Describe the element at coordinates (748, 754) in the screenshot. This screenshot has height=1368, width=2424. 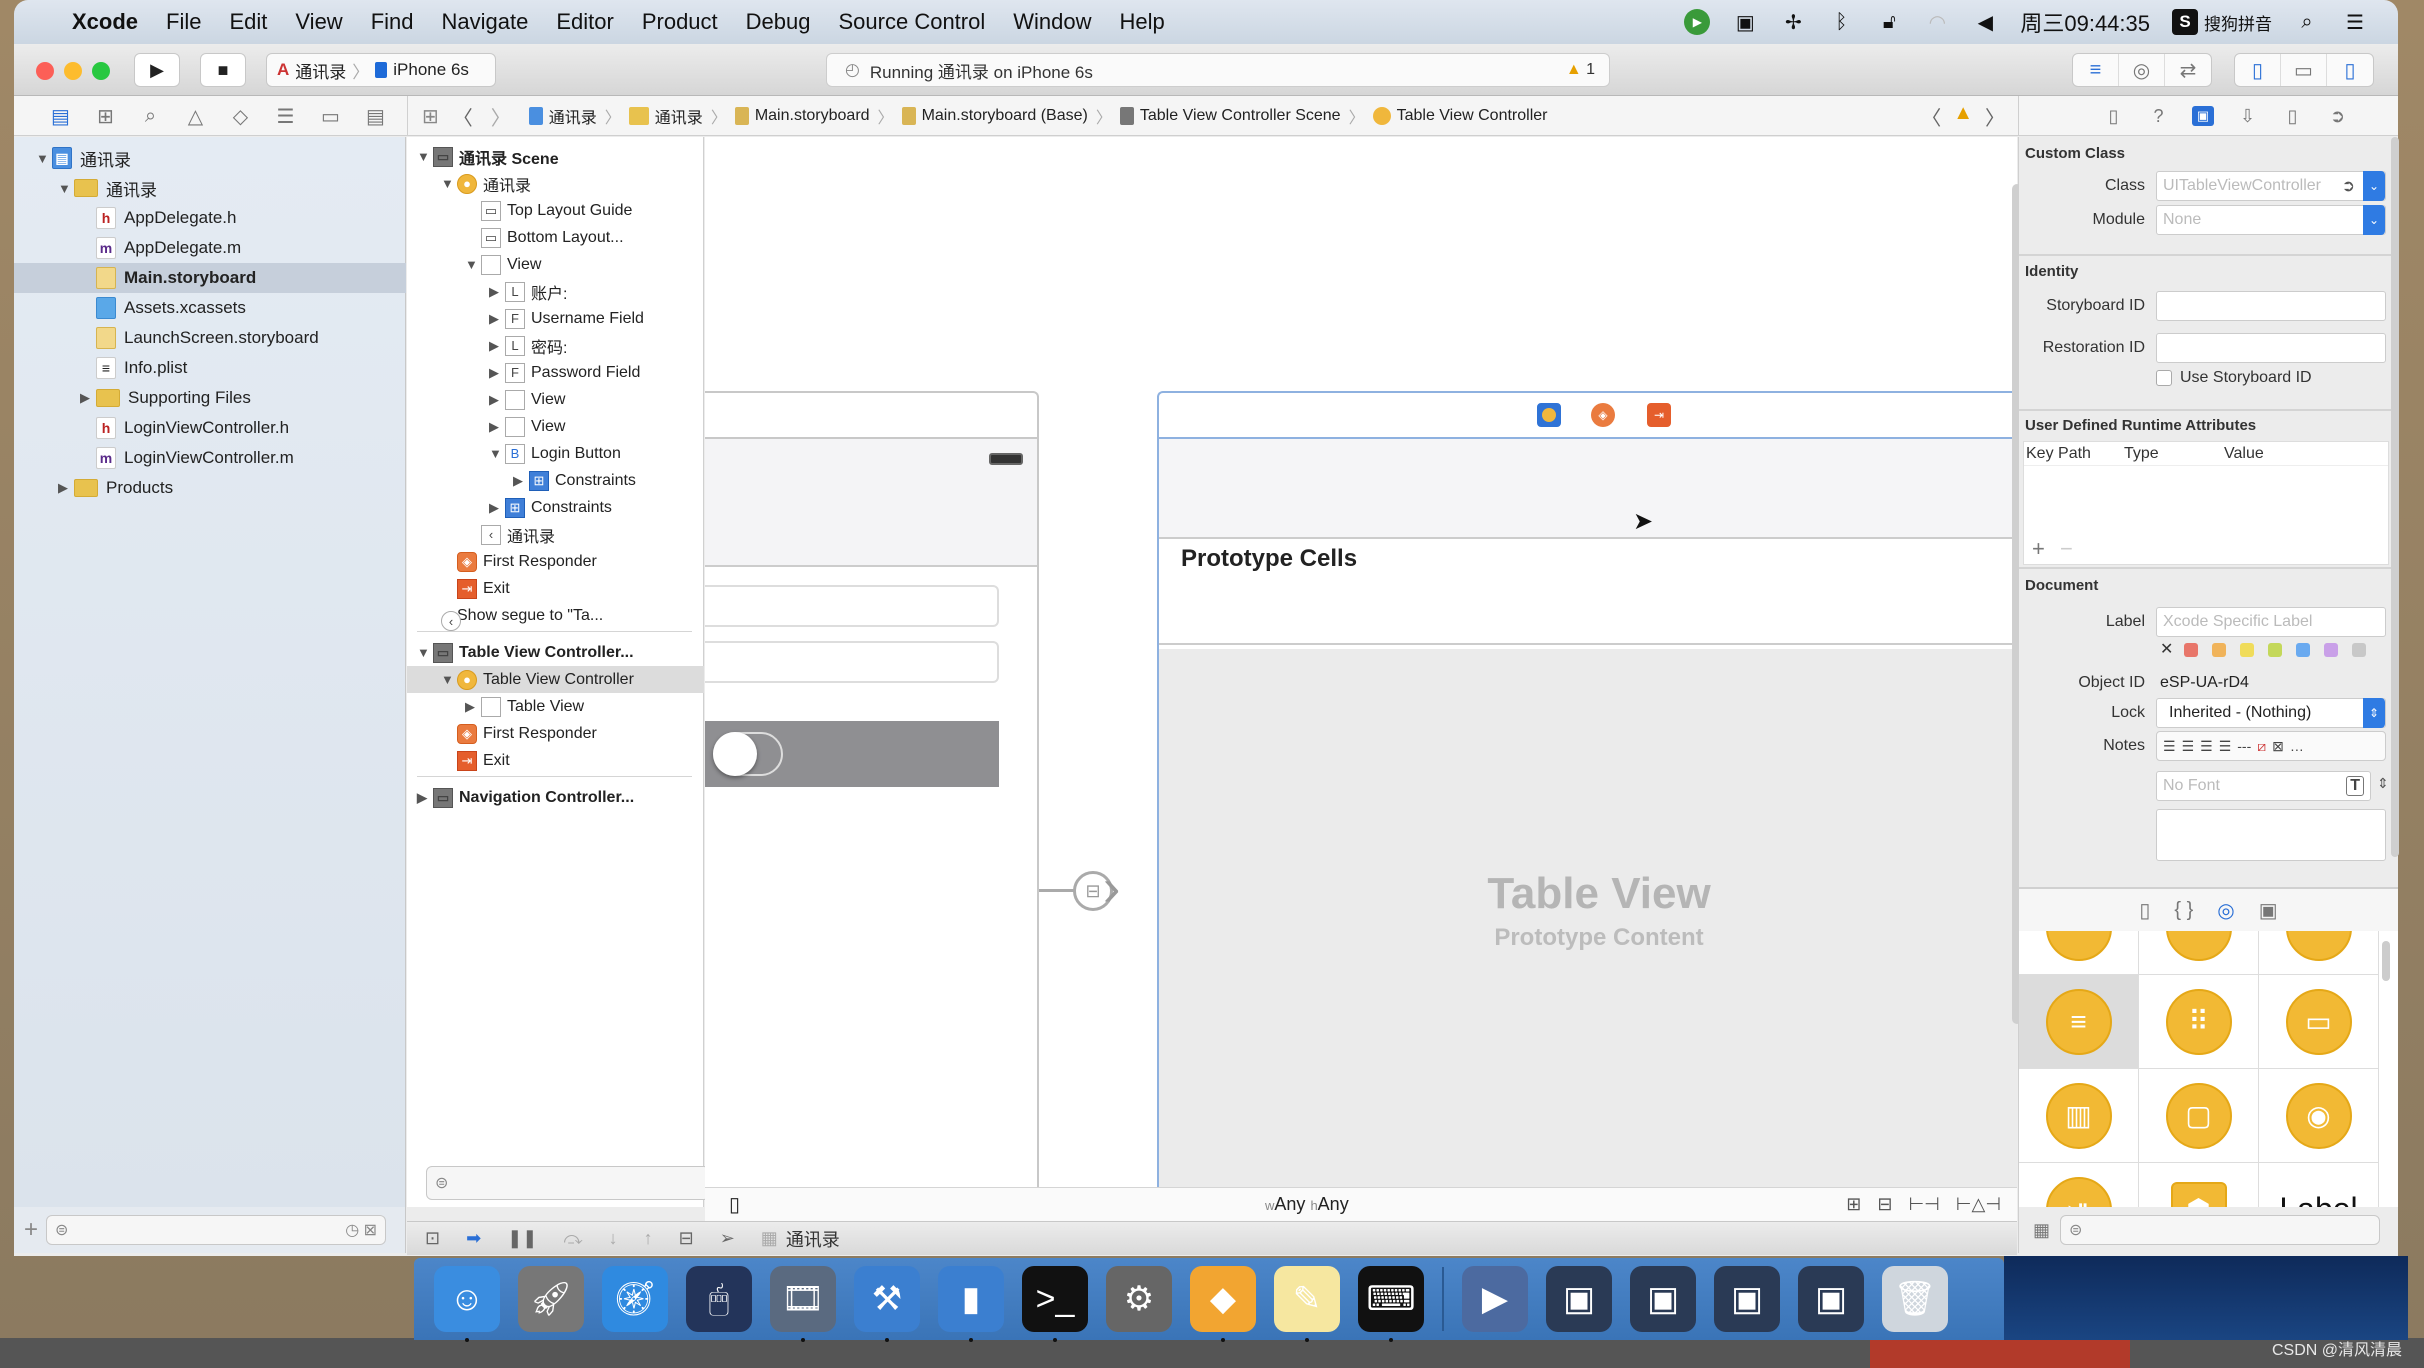
I see `toggle-switch` at that location.